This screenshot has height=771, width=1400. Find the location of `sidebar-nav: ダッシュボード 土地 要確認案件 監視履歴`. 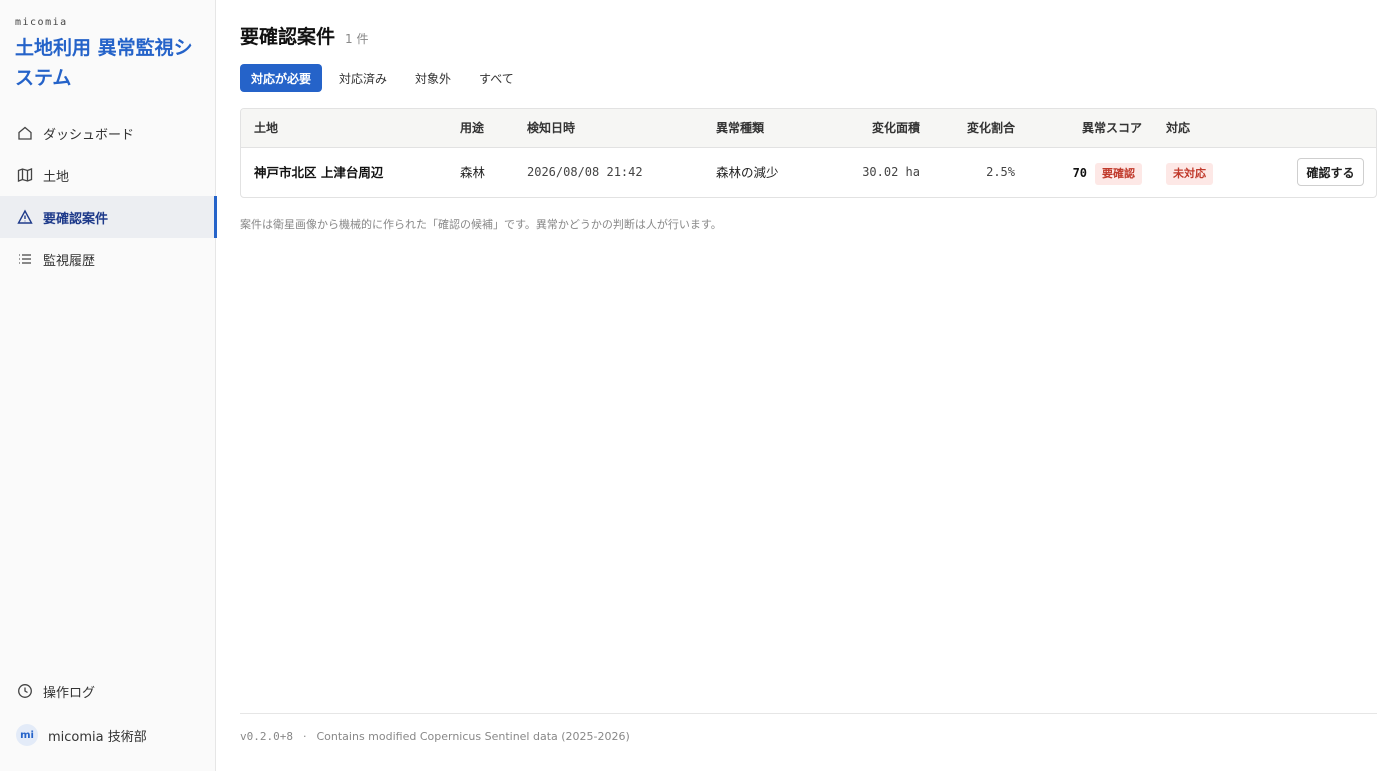

sidebar-nav: ダッシュボード 土地 要確認案件 監視履歴 is located at coordinates (108, 196).